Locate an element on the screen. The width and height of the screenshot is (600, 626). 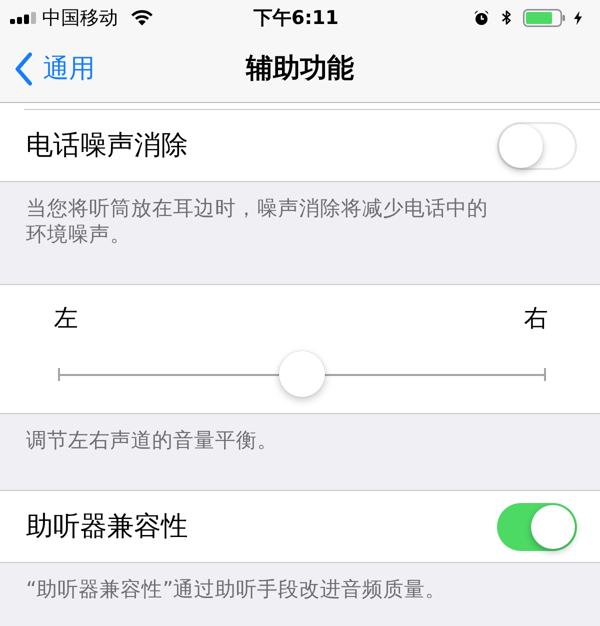
battery-icon is located at coordinates (544, 17).